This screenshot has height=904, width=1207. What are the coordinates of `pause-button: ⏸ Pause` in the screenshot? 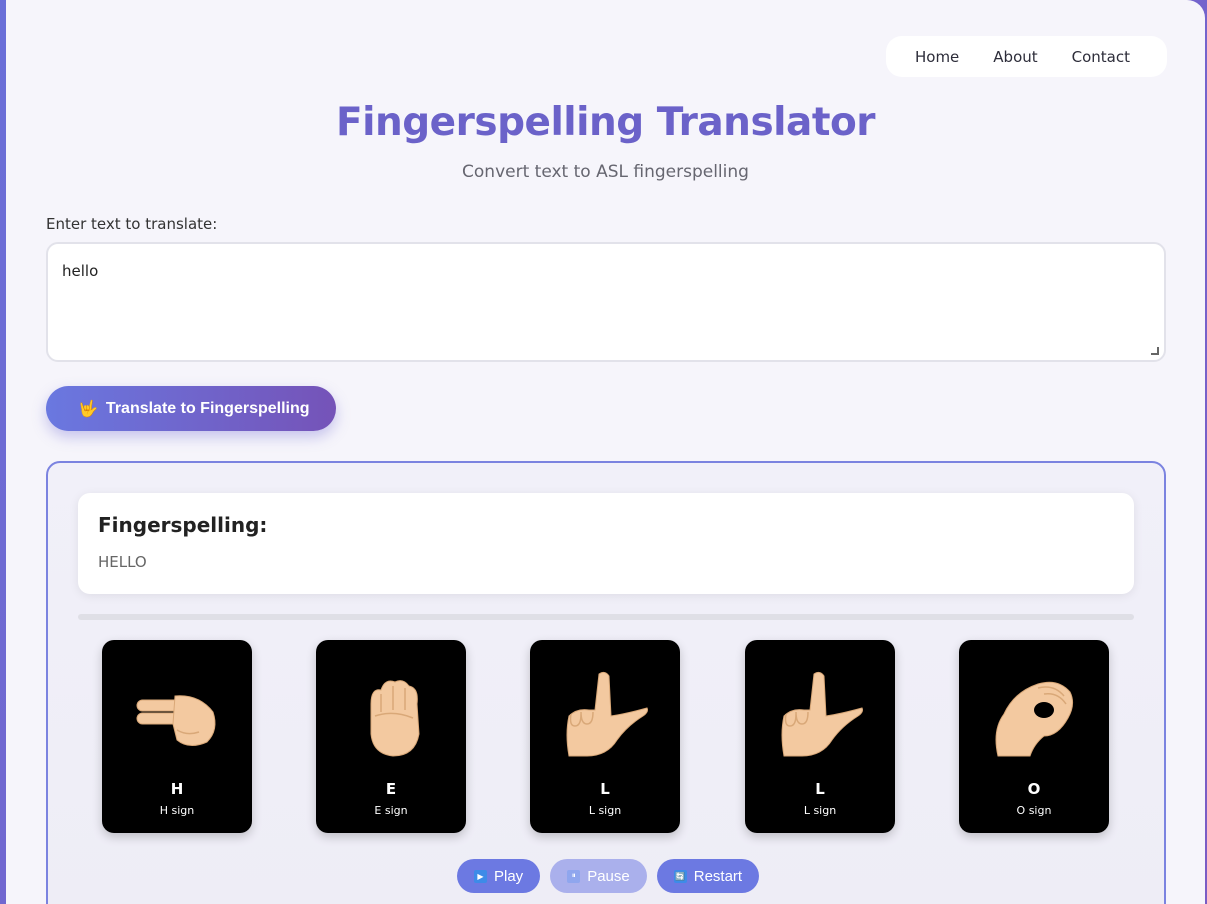 It's located at (598, 876).